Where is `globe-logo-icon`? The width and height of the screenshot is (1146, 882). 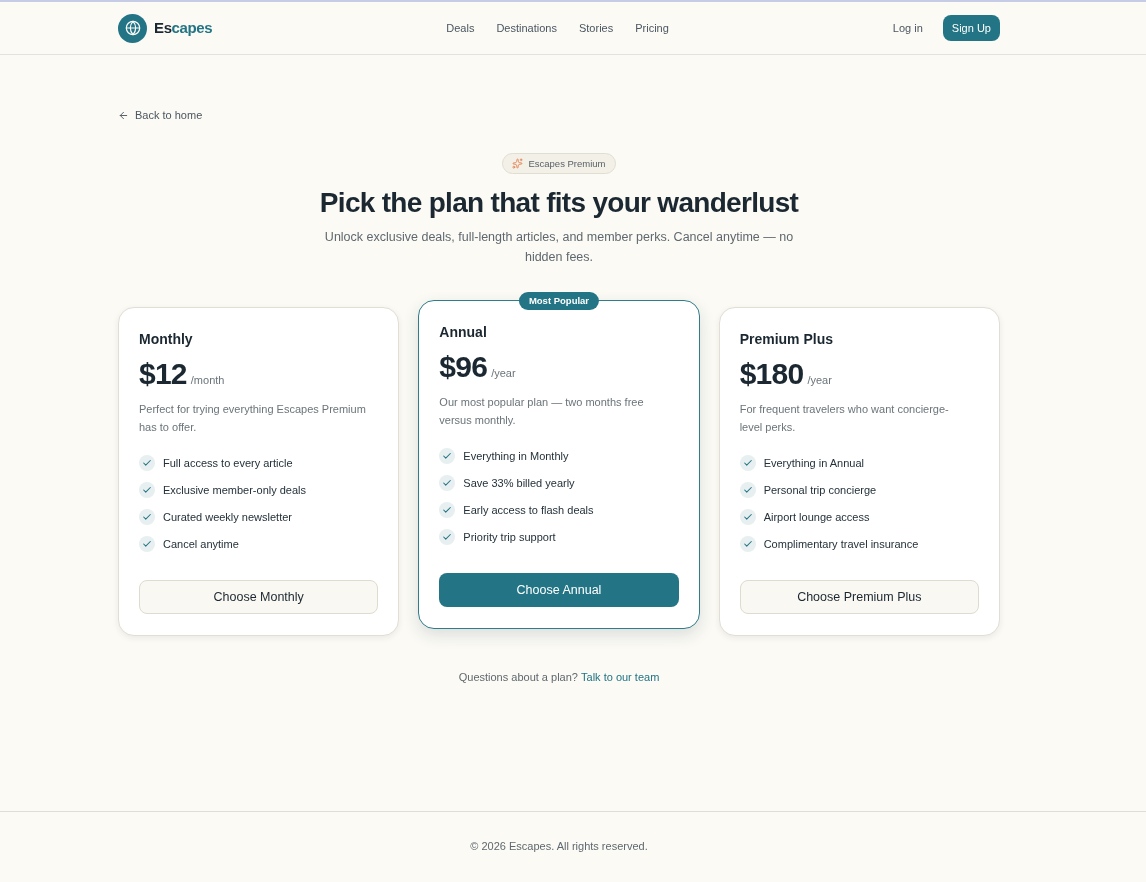
globe-logo-icon is located at coordinates (132, 28).